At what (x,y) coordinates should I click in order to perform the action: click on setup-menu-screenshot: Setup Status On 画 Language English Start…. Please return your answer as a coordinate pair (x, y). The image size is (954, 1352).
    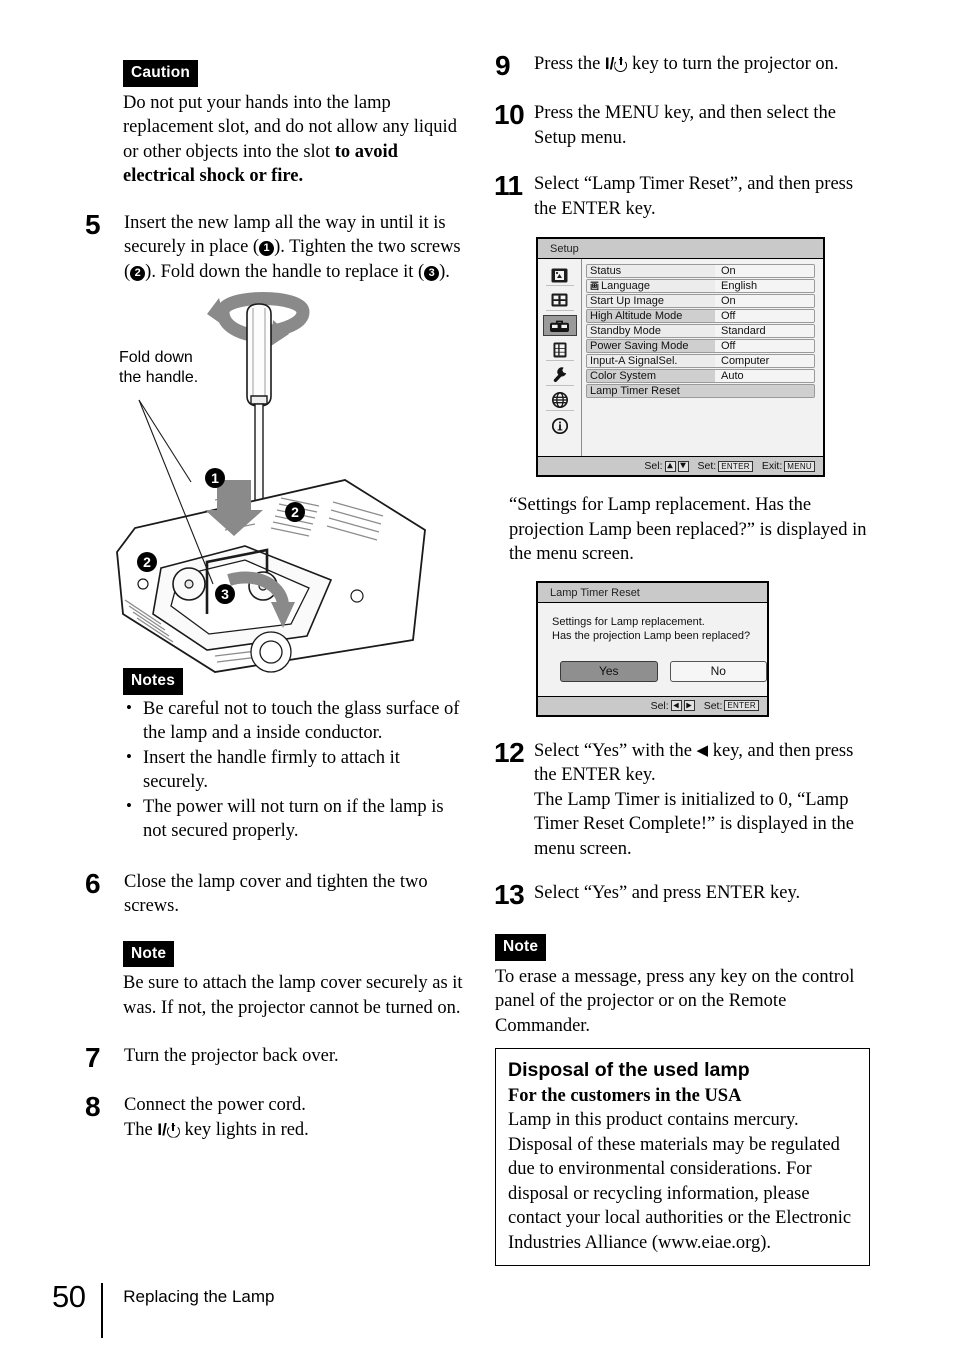
    Looking at the image, I should click on (680, 357).